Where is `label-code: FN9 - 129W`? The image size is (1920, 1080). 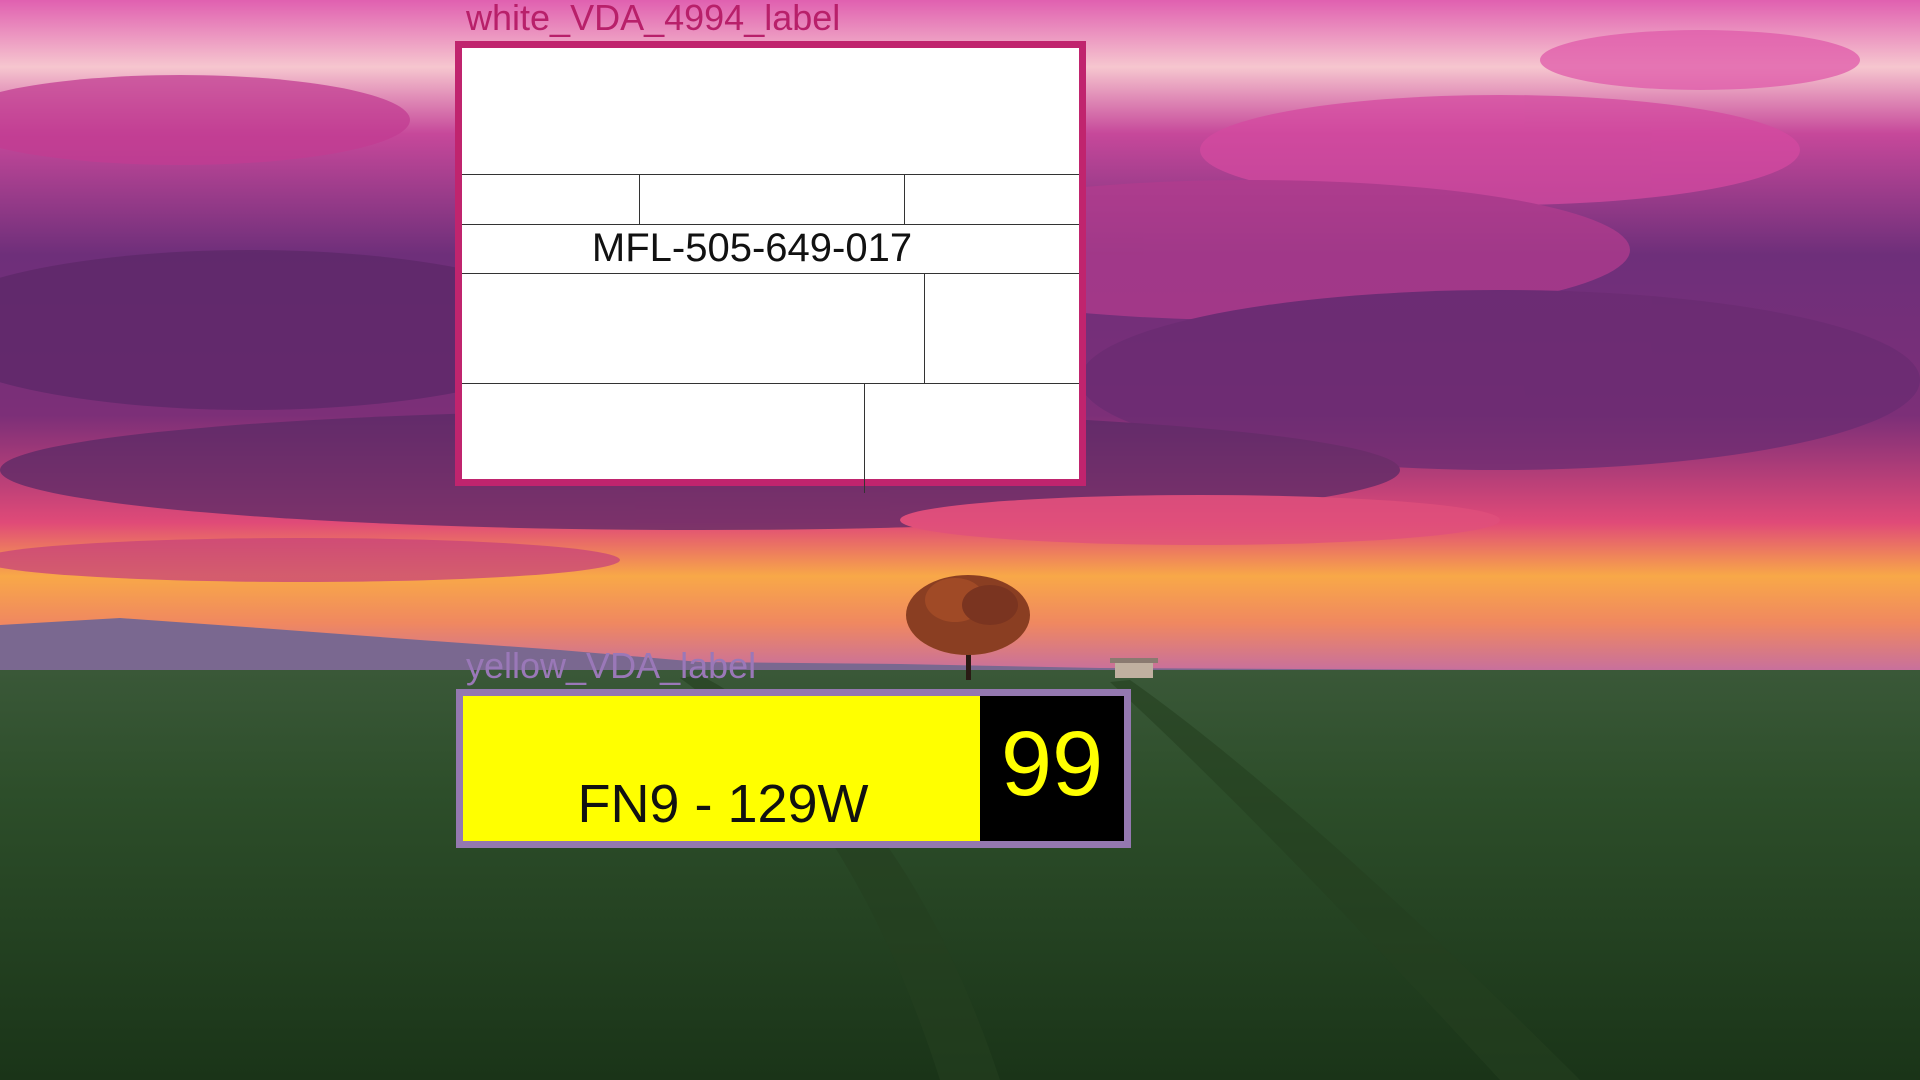
label-code: FN9 - 129W is located at coordinates (723, 804).